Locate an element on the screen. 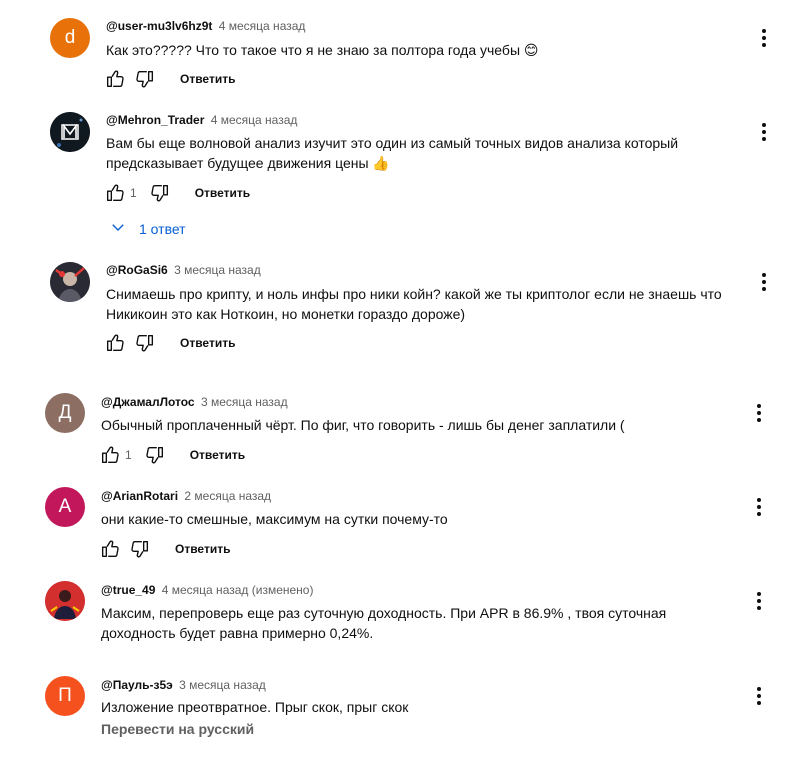  avatar: П is located at coordinates (65, 696).